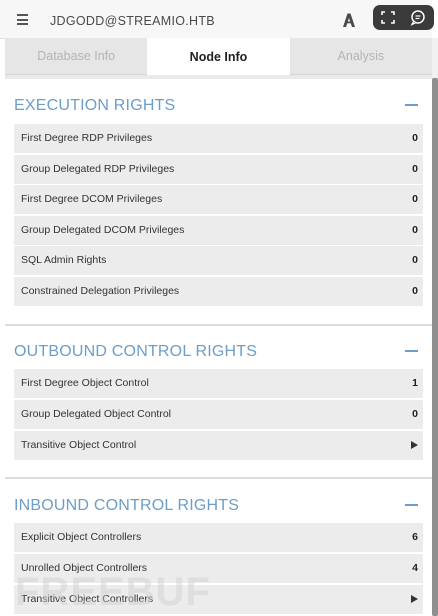 Image resolution: width=438 pixels, height=616 pixels. What do you see at coordinates (415, 568) in the screenshot?
I see `row-count: 4` at bounding box center [415, 568].